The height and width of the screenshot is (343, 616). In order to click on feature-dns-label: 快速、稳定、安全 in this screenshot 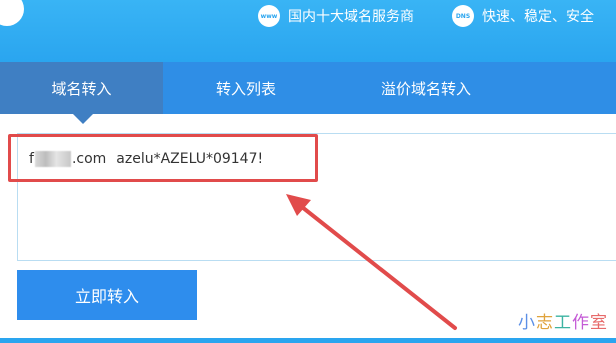, I will do `click(538, 17)`.